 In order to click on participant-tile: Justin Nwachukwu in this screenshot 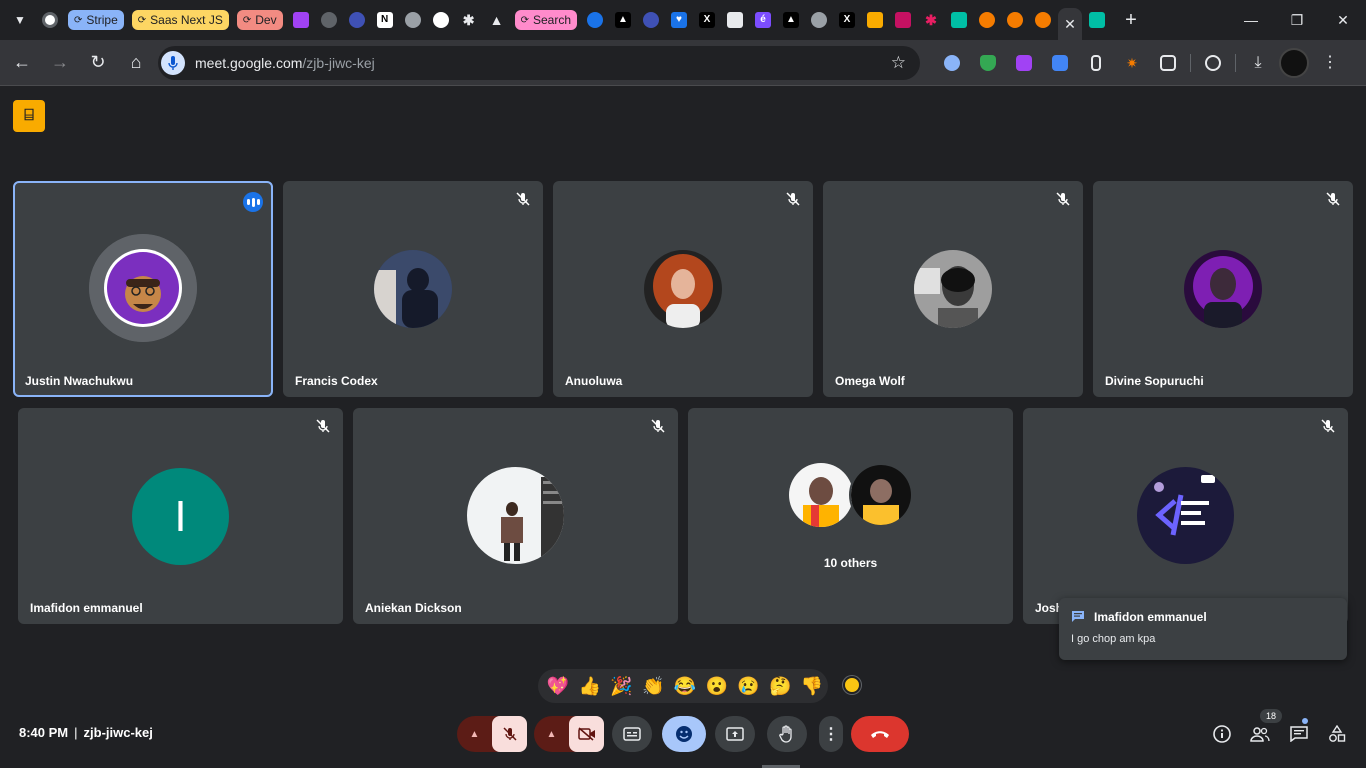, I will do `click(143, 289)`.